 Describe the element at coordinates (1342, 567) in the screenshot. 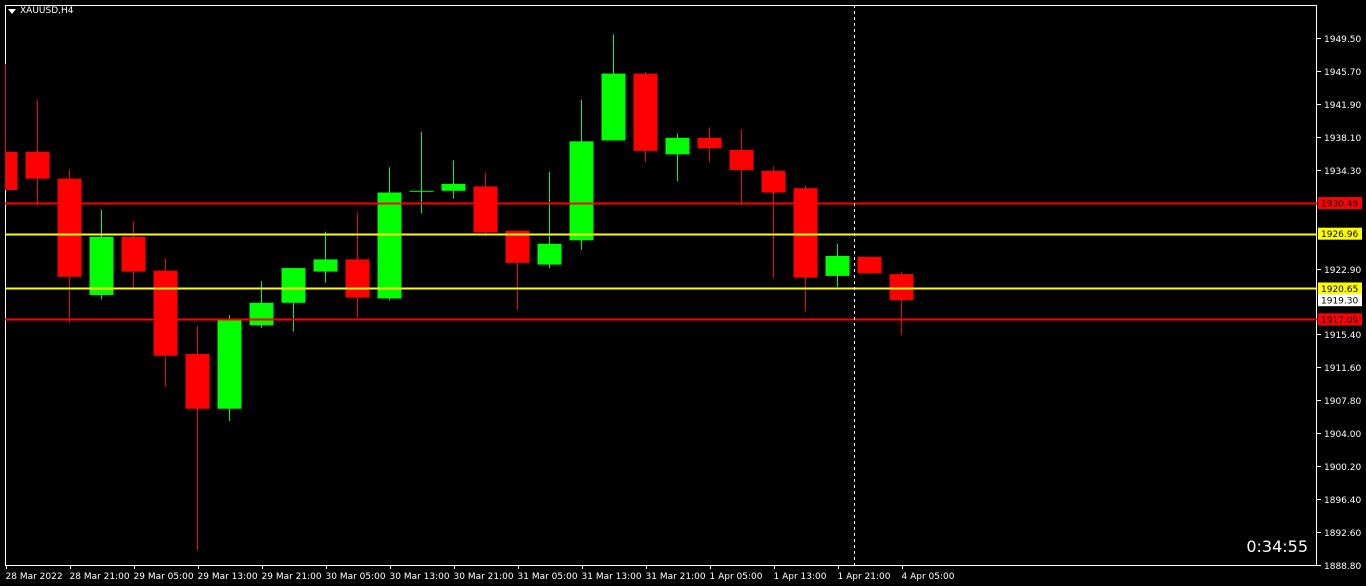

I see `y-tick-label: 1888.80` at that location.